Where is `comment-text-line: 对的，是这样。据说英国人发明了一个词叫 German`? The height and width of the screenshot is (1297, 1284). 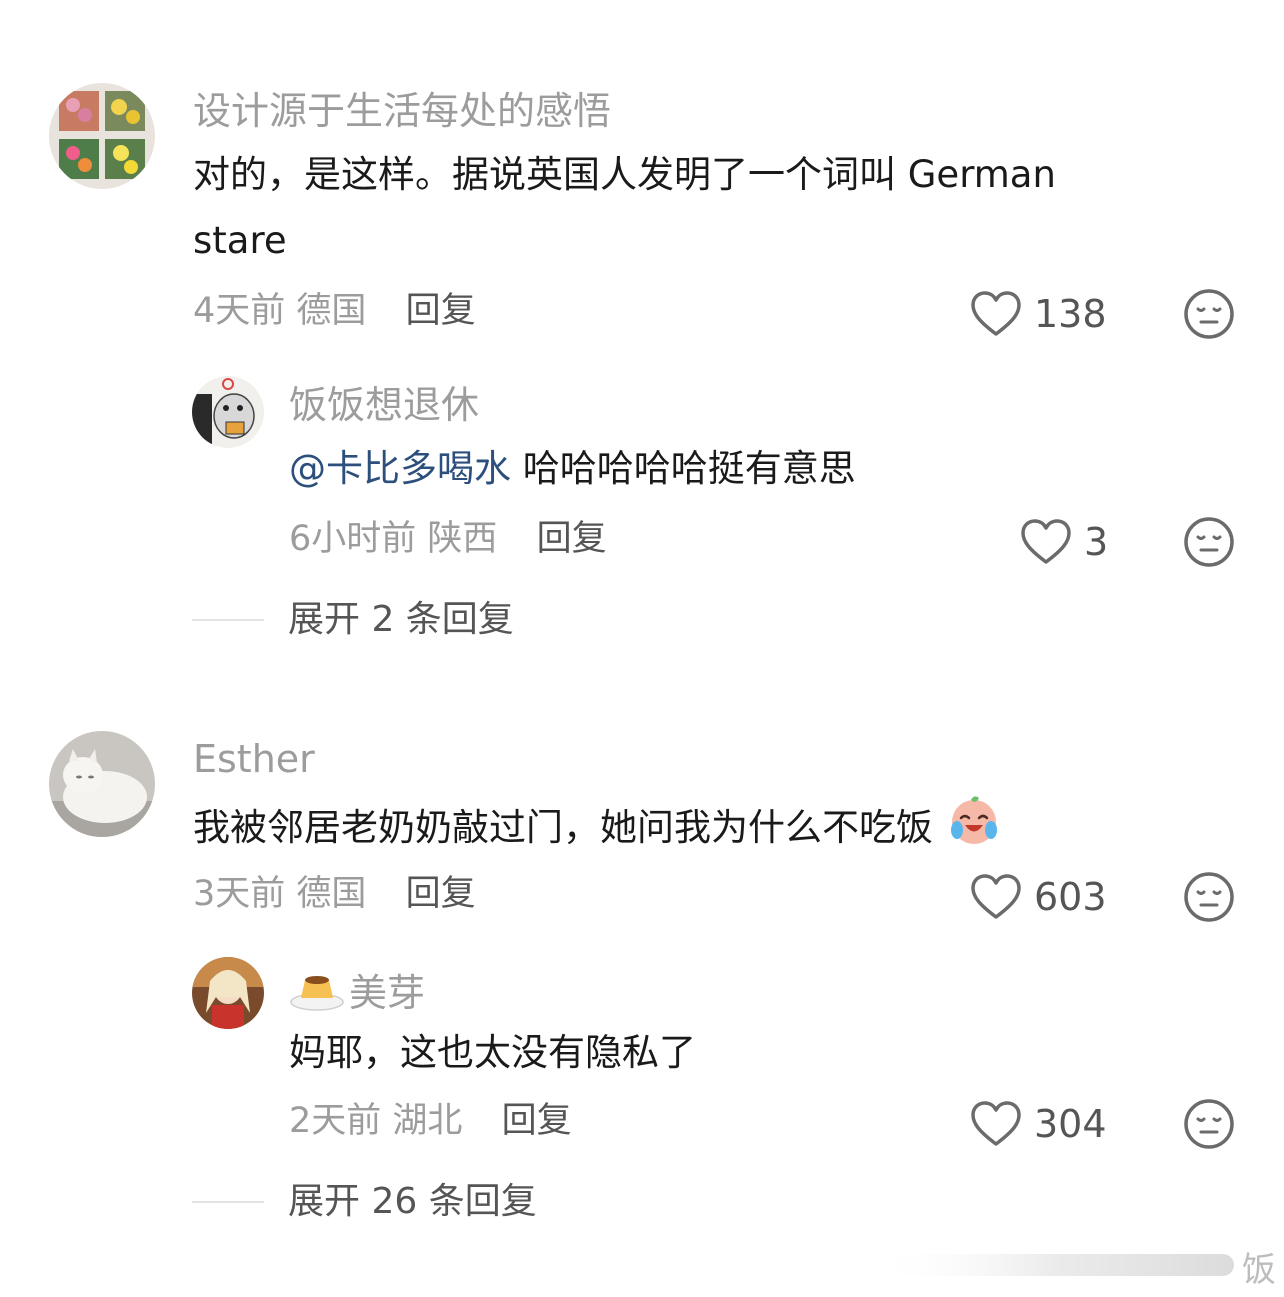 comment-text-line: 对的，是这样。据说英国人发明了一个词叫 German is located at coordinates (624, 174).